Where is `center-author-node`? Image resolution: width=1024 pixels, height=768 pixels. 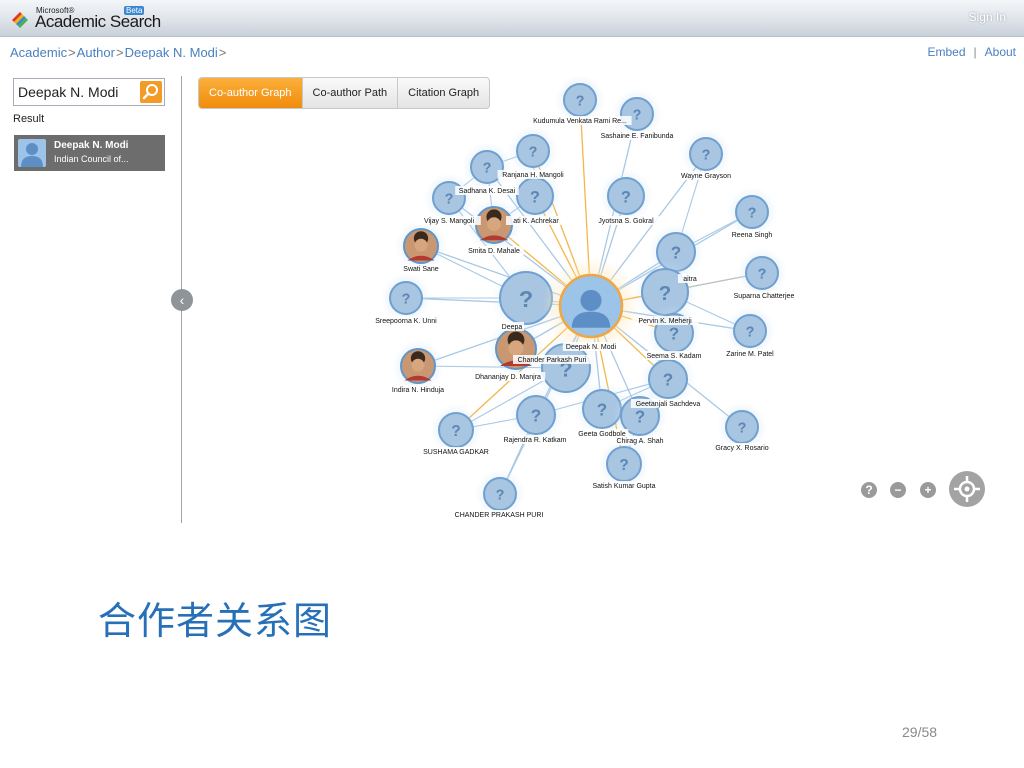
center-author-node is located at coordinates (591, 306).